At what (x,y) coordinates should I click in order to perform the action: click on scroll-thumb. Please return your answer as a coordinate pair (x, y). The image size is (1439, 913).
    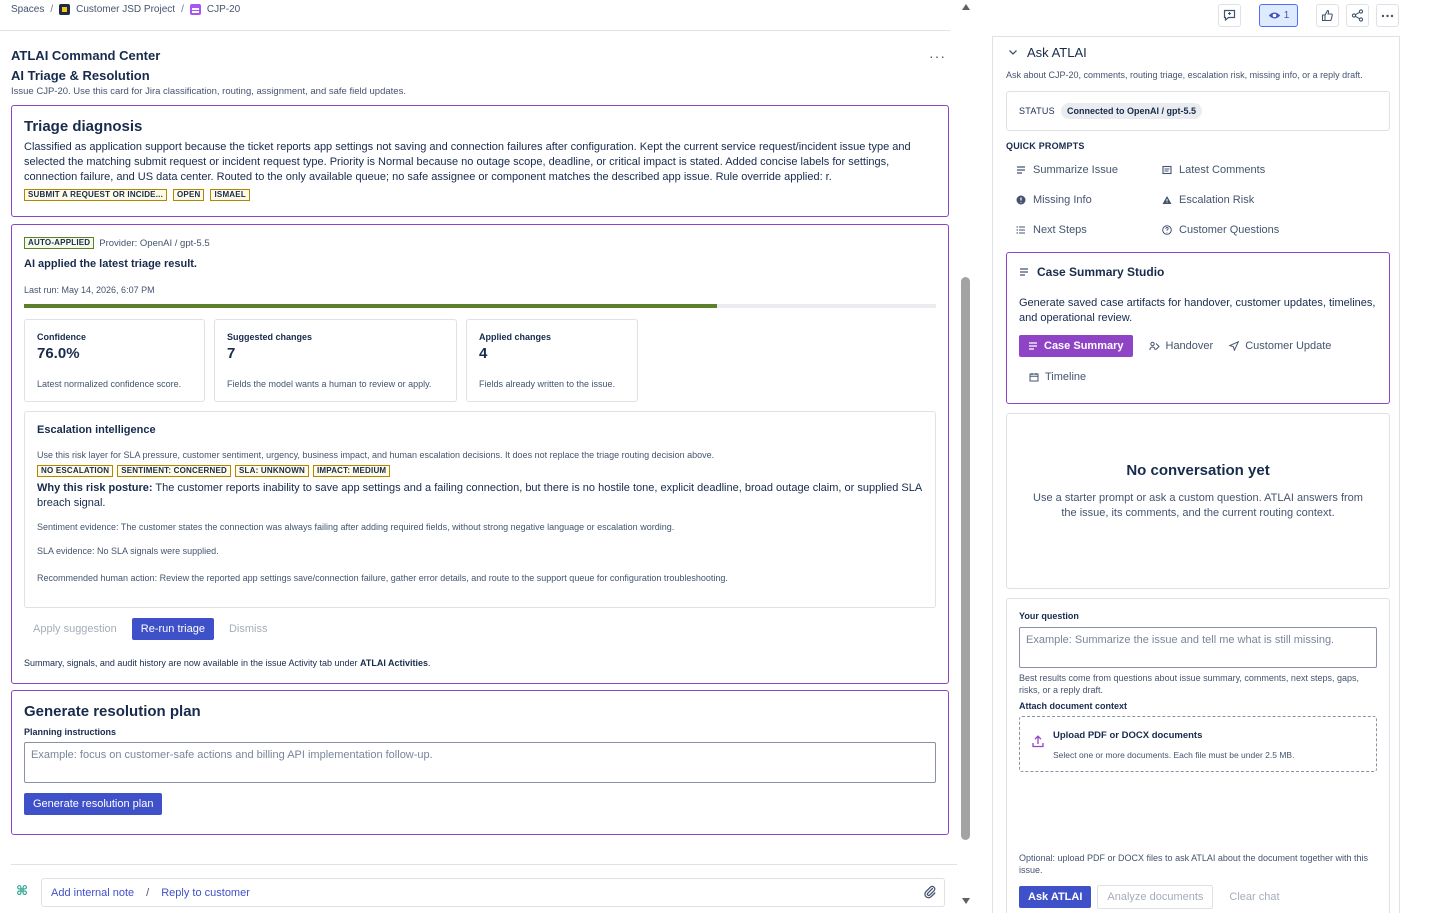
    Looking at the image, I should click on (965, 558).